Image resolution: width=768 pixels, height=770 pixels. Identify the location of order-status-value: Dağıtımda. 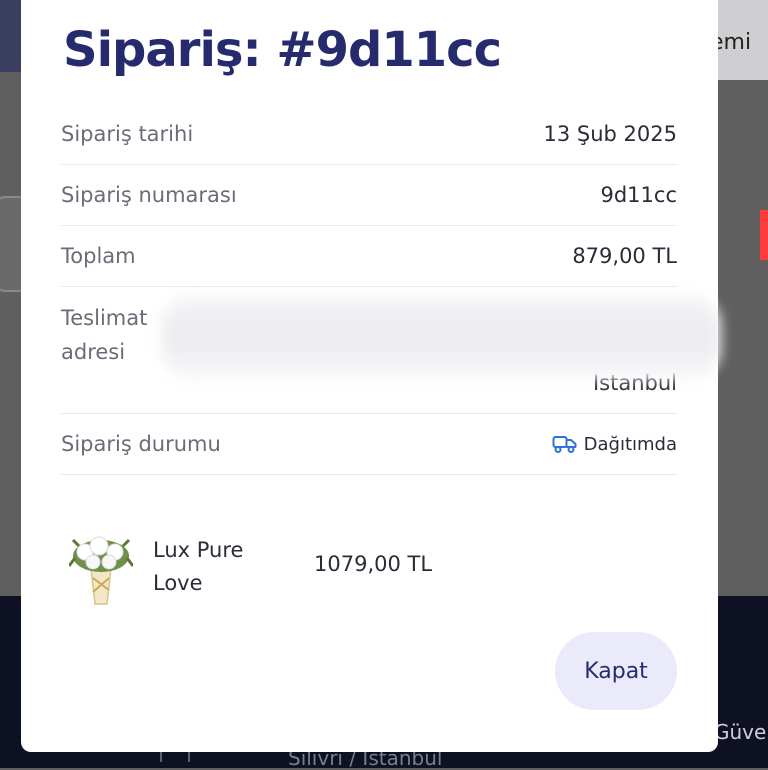
(614, 444).